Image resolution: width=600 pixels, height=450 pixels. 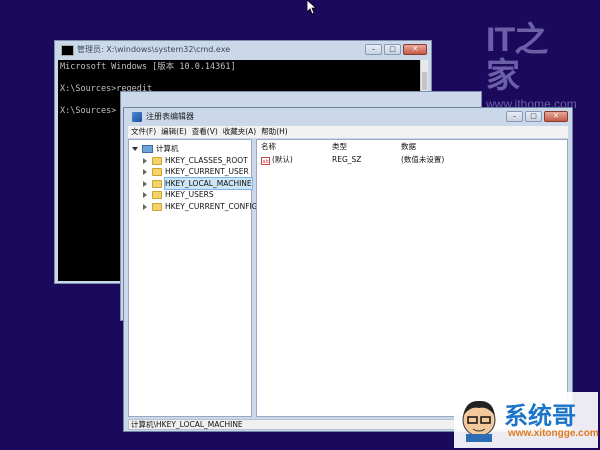 I want to click on tree-item-hkey-current-user: HKEY_CURRENT_USER, so click(x=195, y=171).